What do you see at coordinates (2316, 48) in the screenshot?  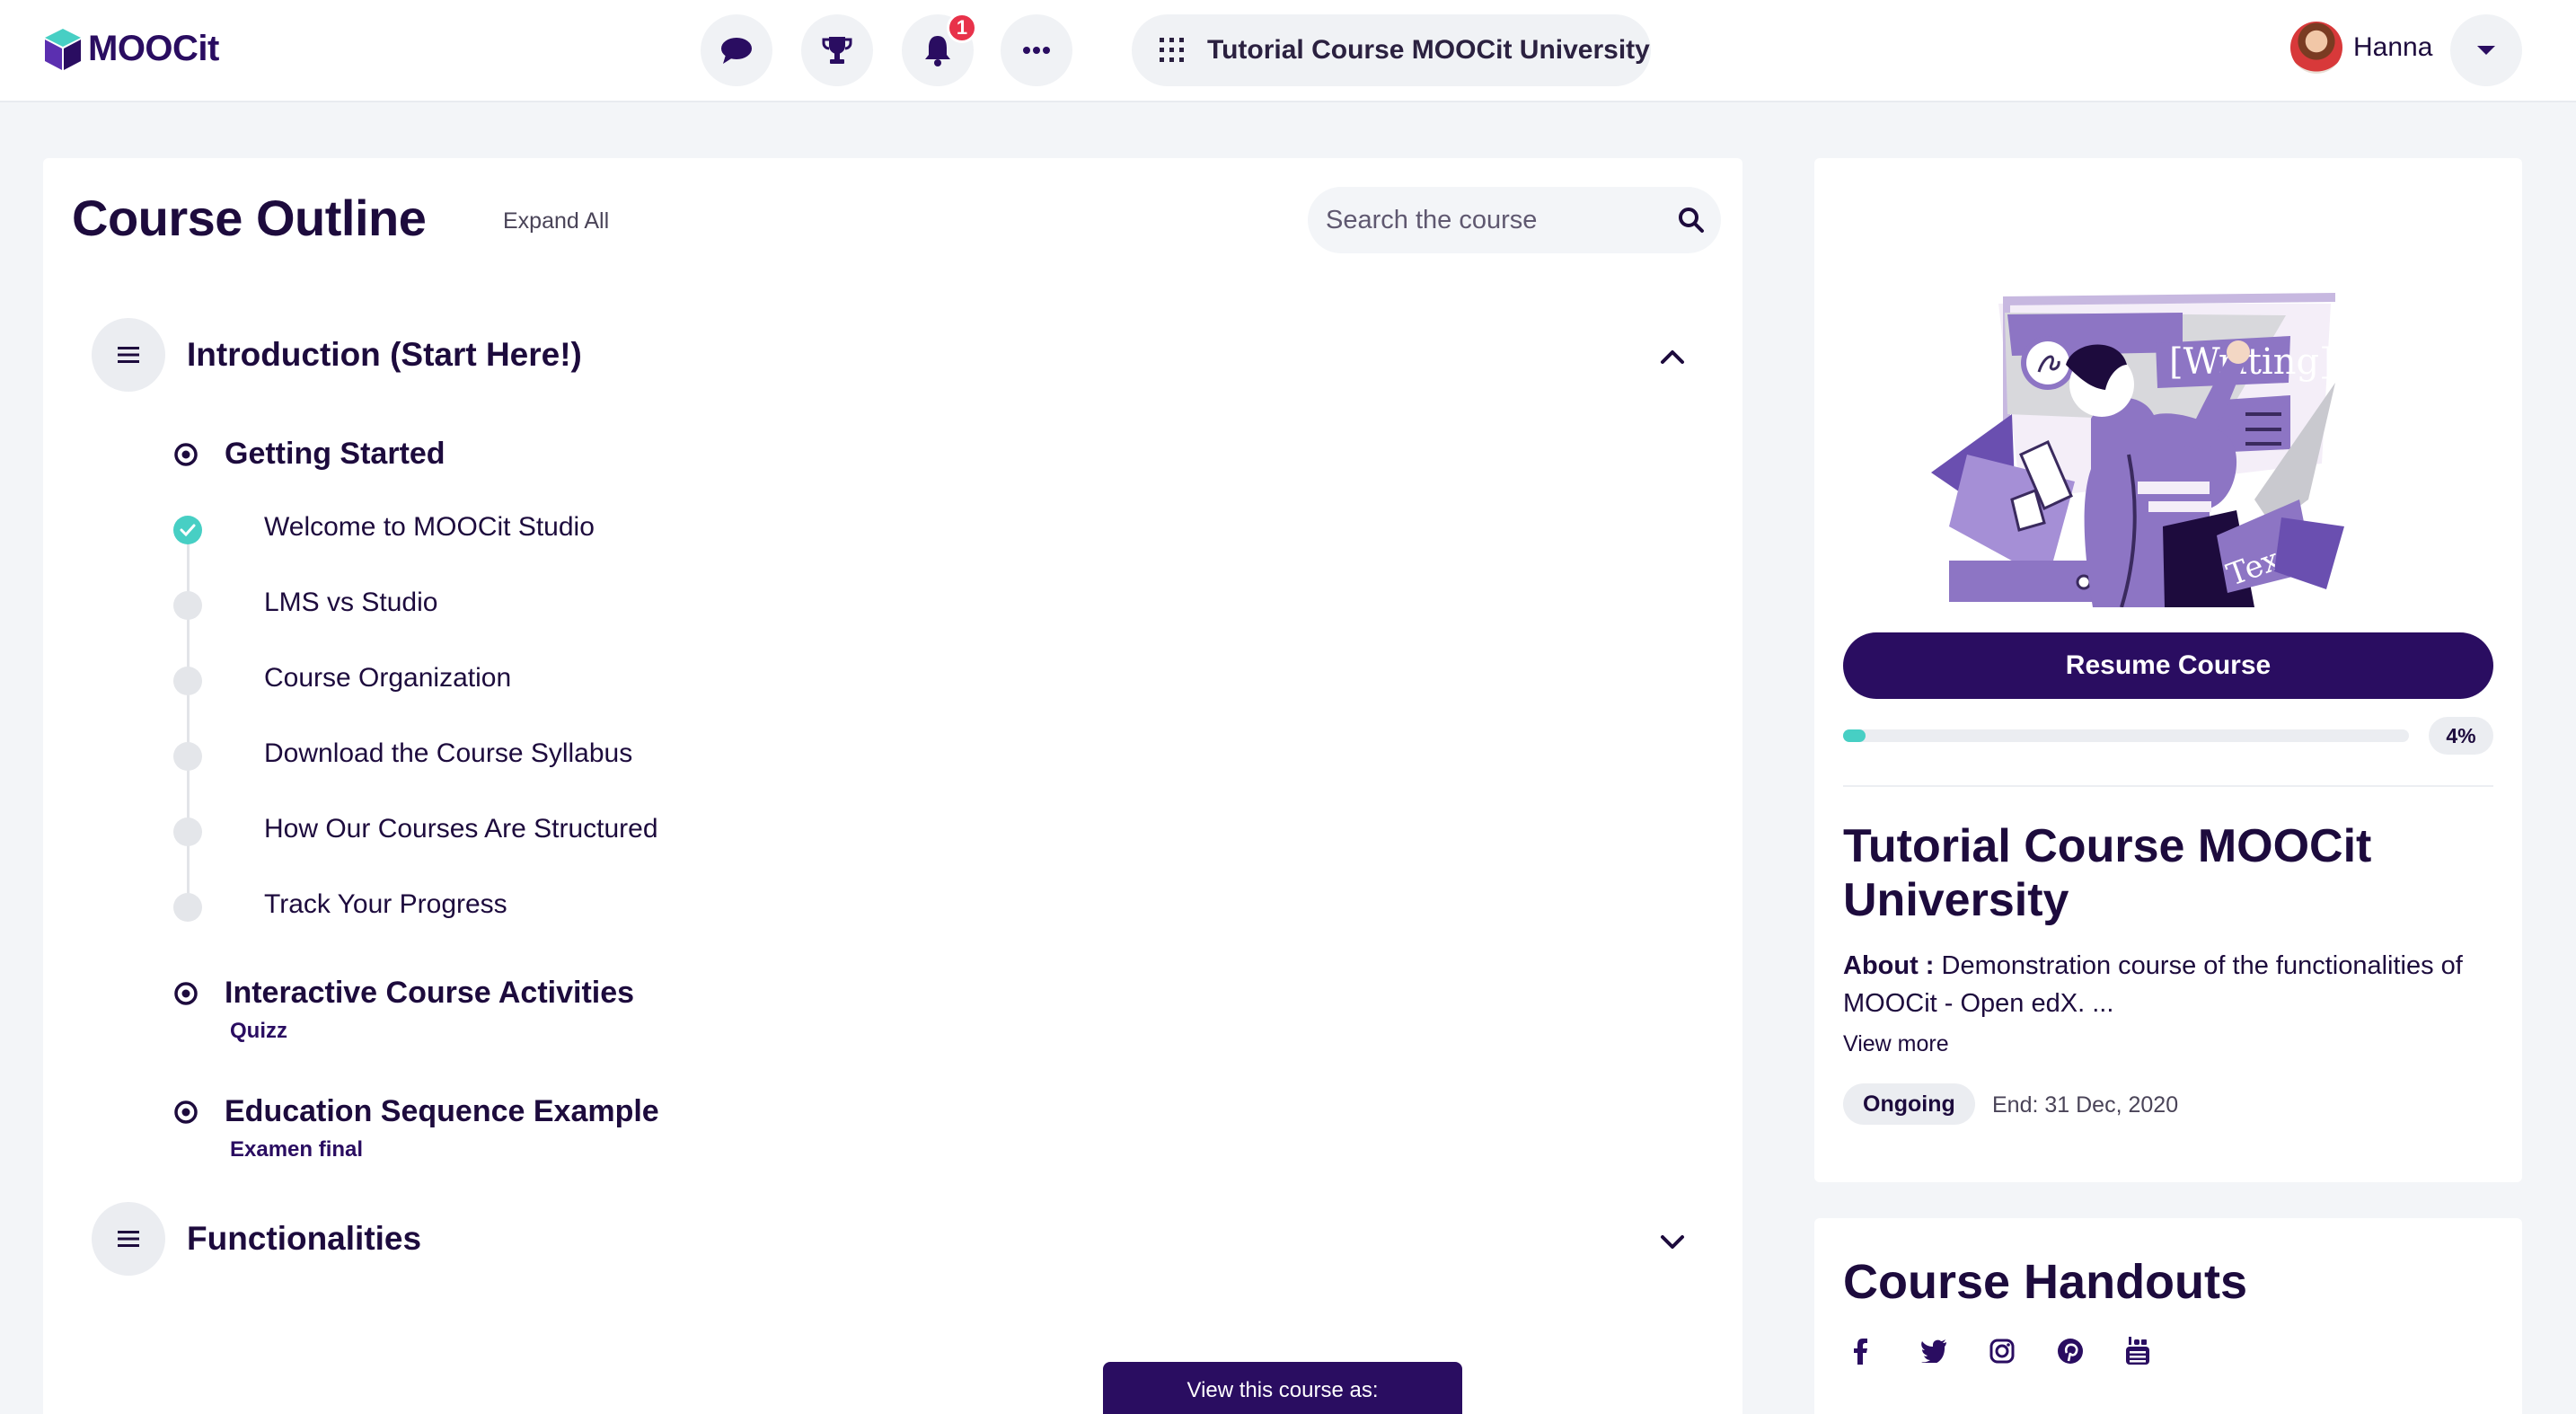 I see `avatar` at bounding box center [2316, 48].